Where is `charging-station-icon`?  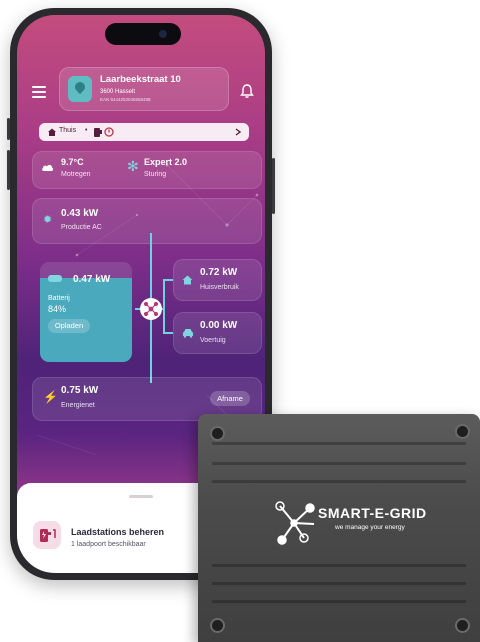
charging-station-icon is located at coordinates (47, 535).